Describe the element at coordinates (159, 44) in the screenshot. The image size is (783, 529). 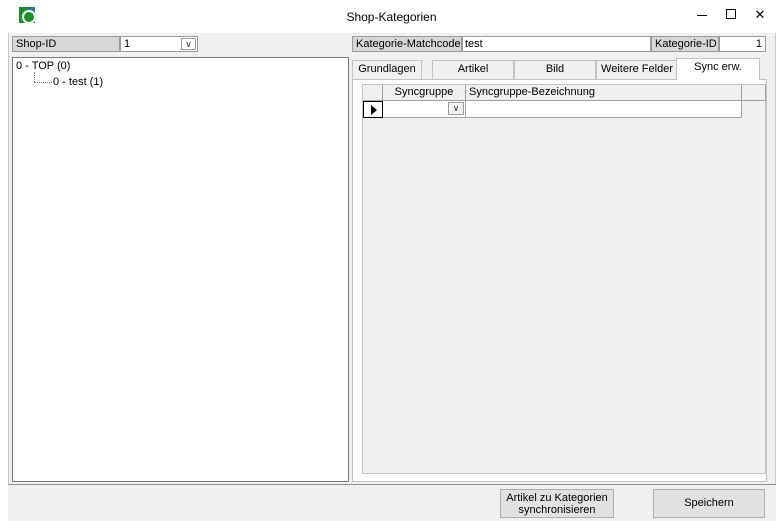
I see `shop-id-select: 1 ∨` at that location.